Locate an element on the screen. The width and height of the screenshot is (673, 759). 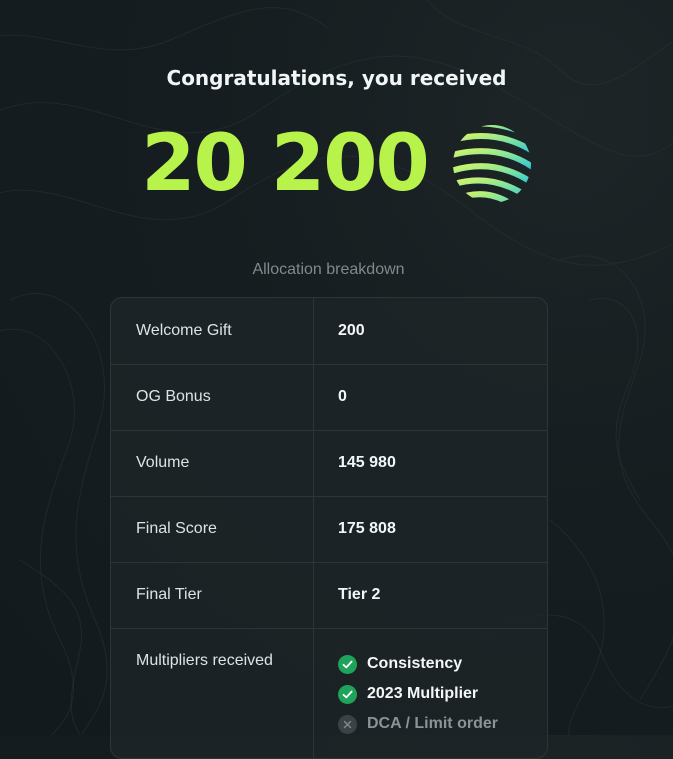
table-row: Final Tier Tier 2 is located at coordinates (329, 595).